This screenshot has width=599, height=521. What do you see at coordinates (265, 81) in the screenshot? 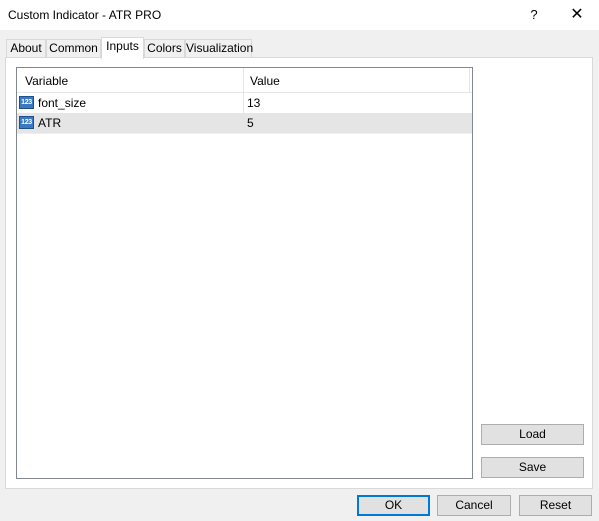
I see `column-header-value: Value` at bounding box center [265, 81].